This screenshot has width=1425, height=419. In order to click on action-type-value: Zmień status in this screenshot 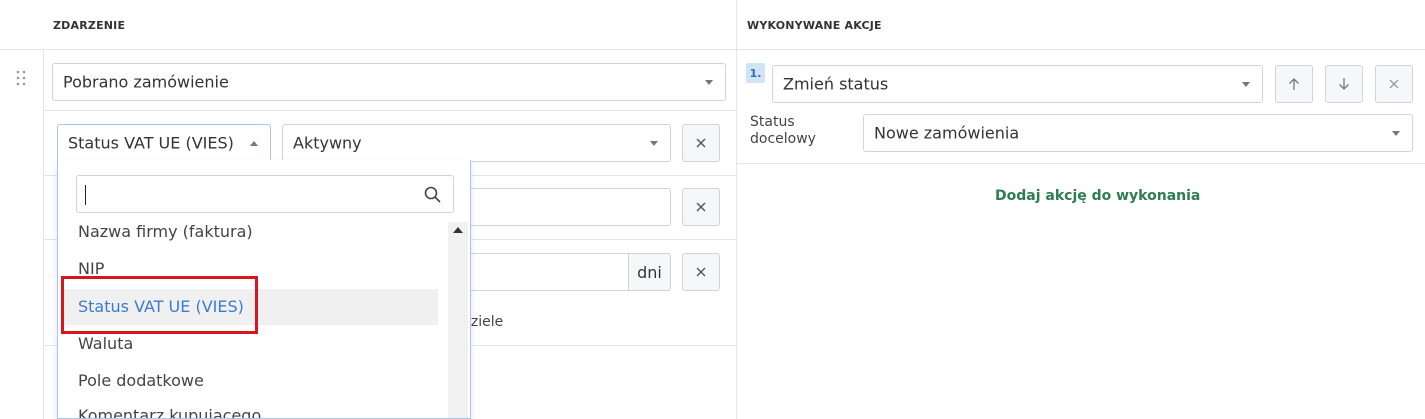, I will do `click(836, 84)`.